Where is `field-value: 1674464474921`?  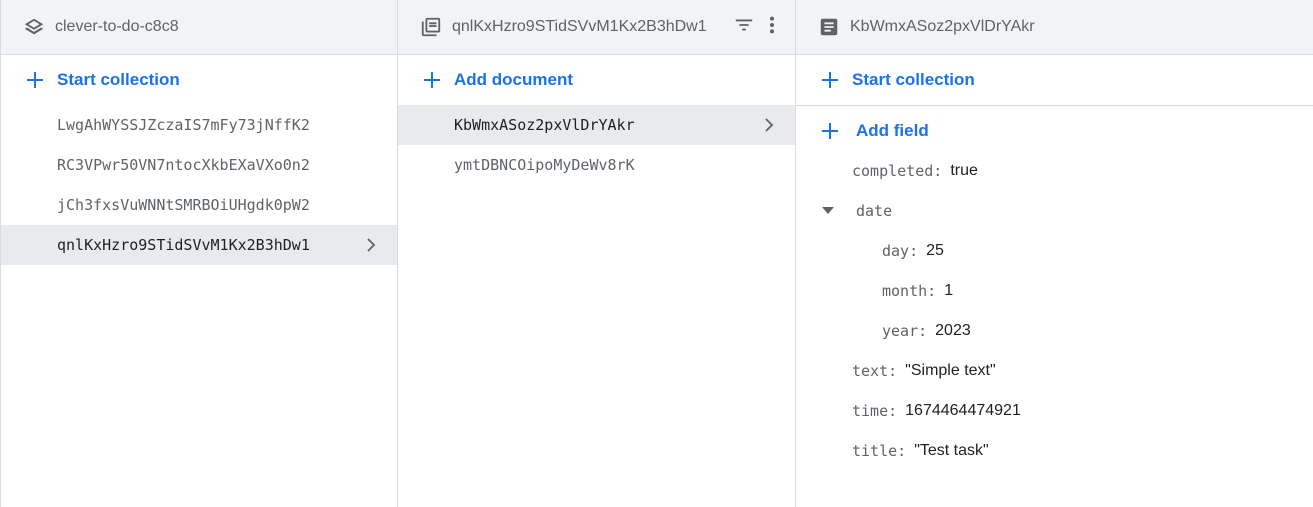 field-value: 1674464474921 is located at coordinates (963, 410).